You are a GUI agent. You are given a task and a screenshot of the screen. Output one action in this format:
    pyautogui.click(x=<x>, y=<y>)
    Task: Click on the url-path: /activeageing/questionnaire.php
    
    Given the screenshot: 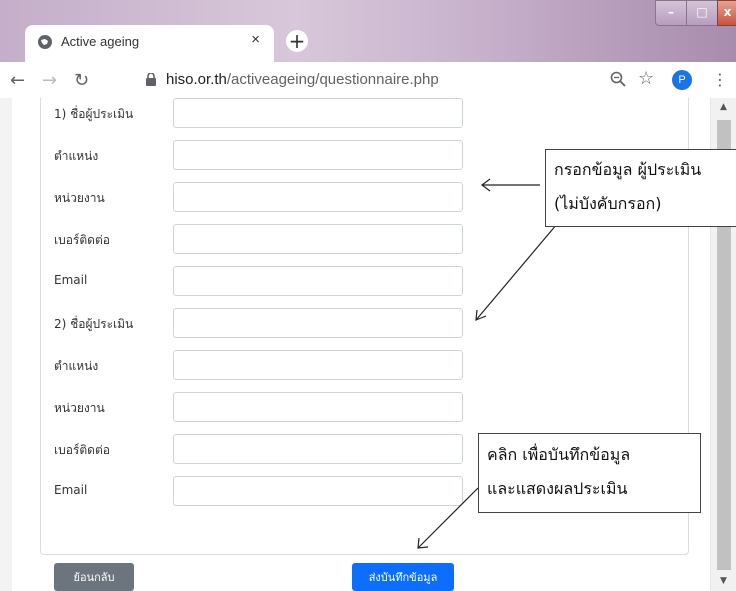 What is the action you would take?
    pyautogui.click(x=332, y=79)
    